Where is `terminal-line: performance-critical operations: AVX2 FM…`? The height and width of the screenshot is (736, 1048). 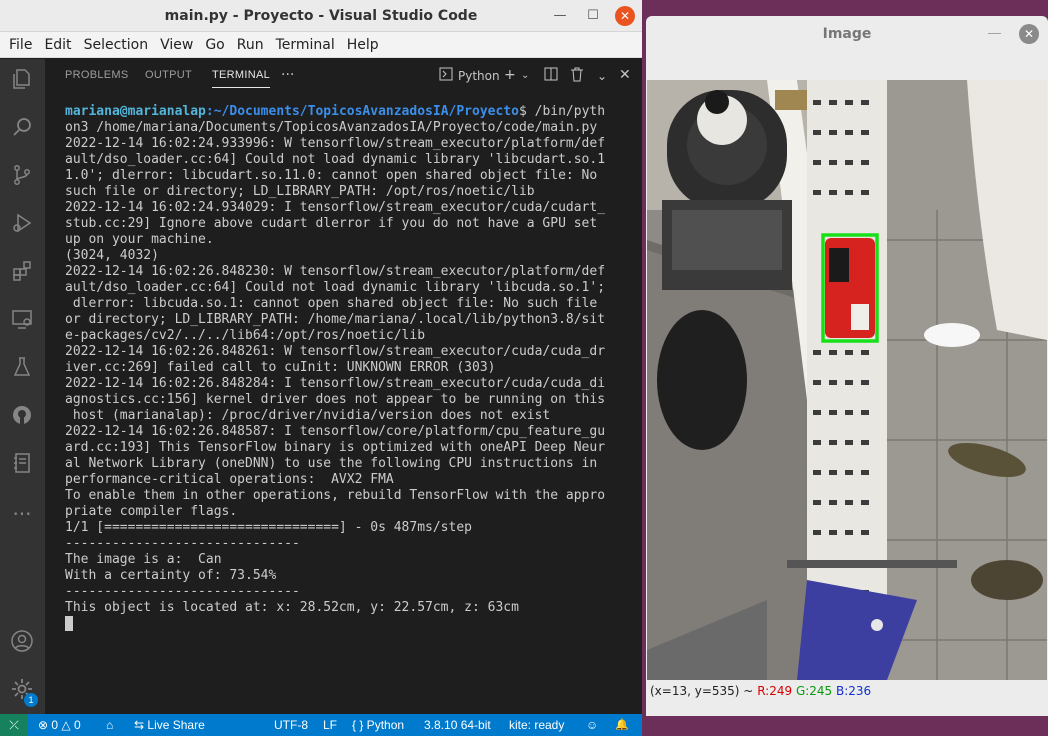
terminal-line: performance-critical operations: AVX2 FM… is located at coordinates (229, 479).